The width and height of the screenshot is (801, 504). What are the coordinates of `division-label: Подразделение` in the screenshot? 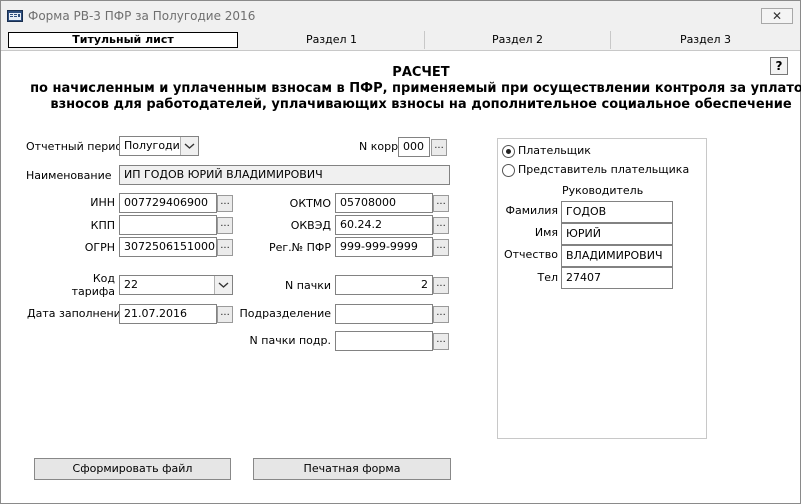 It's located at (285, 313).